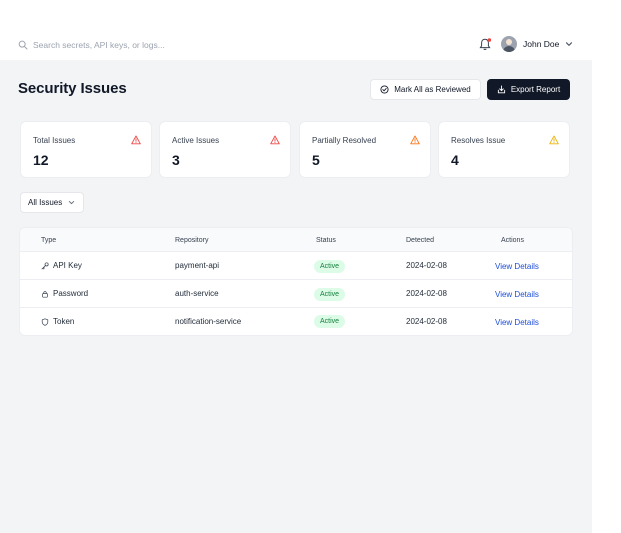 The image size is (621, 533). Describe the element at coordinates (541, 44) in the screenshot. I see `user-name: John Doe` at that location.